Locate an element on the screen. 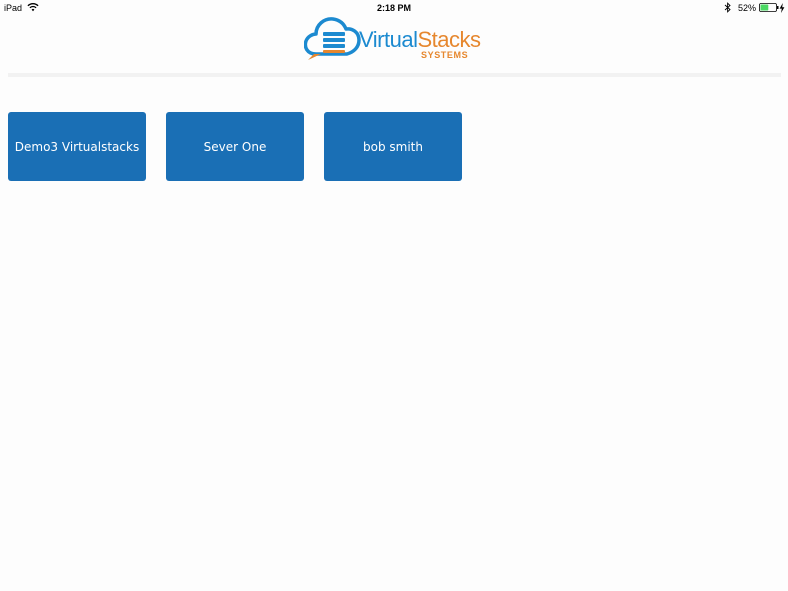  header-divider is located at coordinates (394, 75).